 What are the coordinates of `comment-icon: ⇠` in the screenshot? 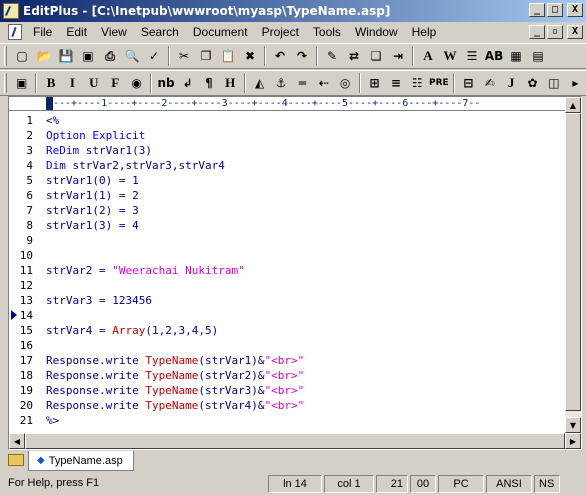 It's located at (323, 83).